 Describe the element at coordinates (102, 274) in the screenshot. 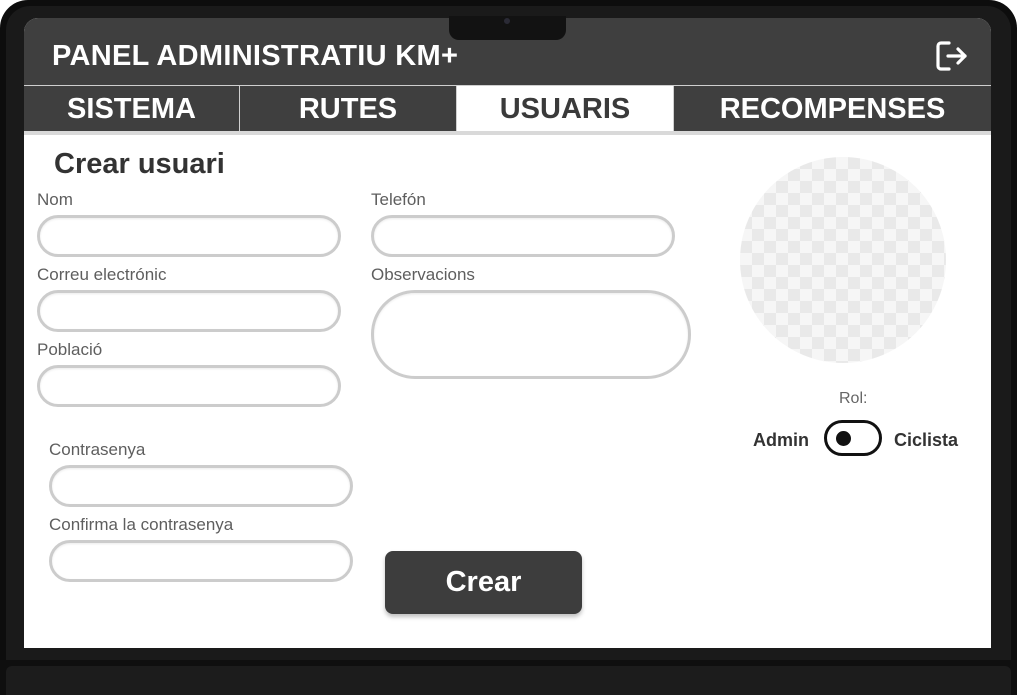

I see `correu-label: Correu electrónic` at that location.